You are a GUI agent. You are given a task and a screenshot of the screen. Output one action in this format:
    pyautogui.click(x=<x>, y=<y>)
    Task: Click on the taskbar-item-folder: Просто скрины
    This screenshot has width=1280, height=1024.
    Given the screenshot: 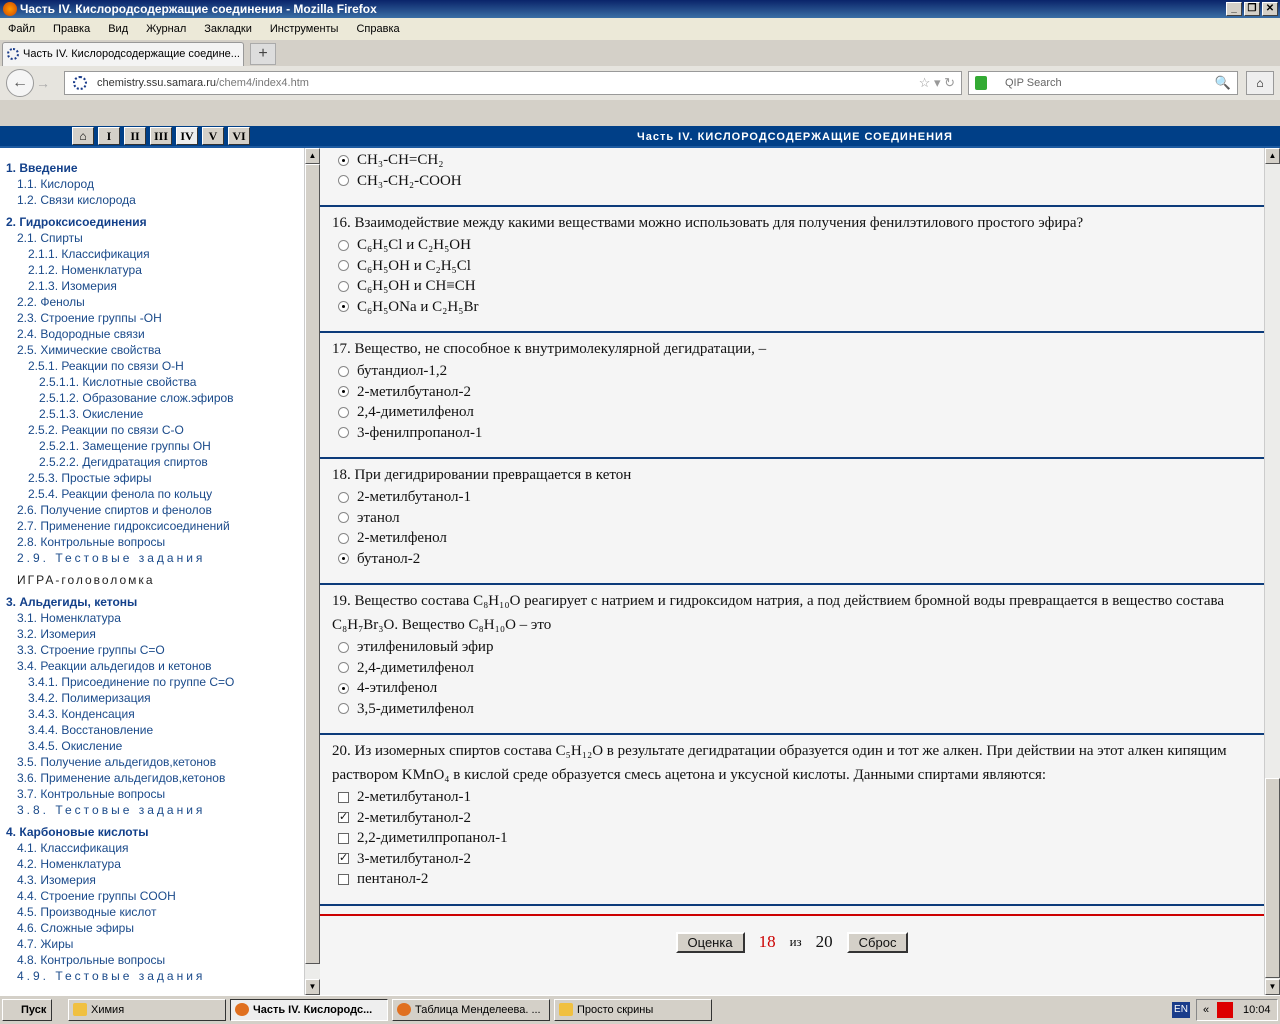 What is the action you would take?
    pyautogui.click(x=633, y=1010)
    